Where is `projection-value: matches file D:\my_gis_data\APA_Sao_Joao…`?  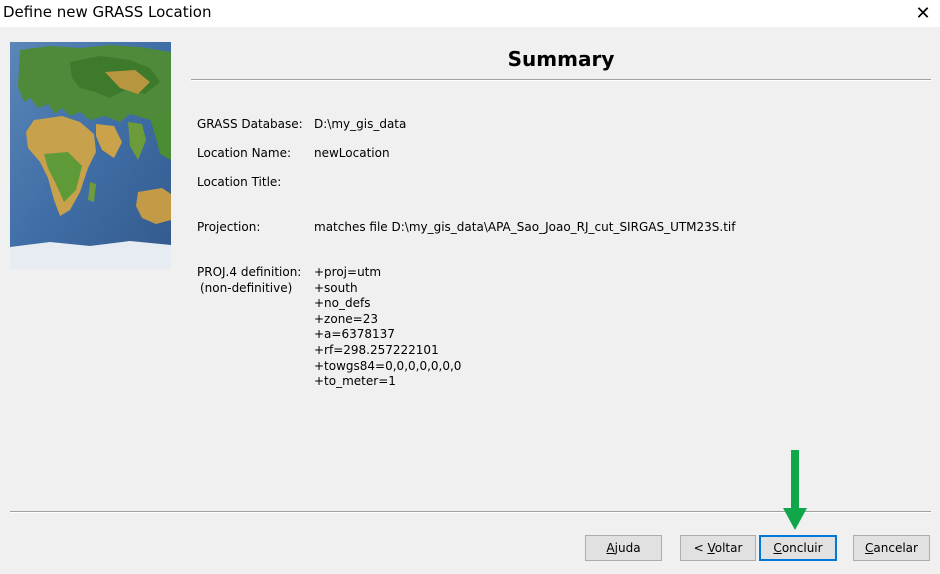
projection-value: matches file D:\my_gis_data\APA_Sao_Joao… is located at coordinates (525, 227).